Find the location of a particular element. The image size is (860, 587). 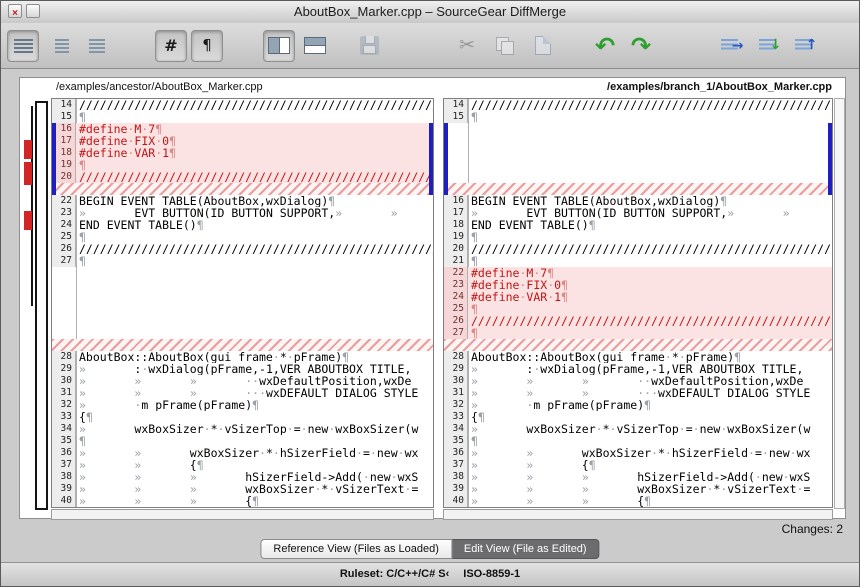

line-number: 33 is located at coordinates (456, 417).